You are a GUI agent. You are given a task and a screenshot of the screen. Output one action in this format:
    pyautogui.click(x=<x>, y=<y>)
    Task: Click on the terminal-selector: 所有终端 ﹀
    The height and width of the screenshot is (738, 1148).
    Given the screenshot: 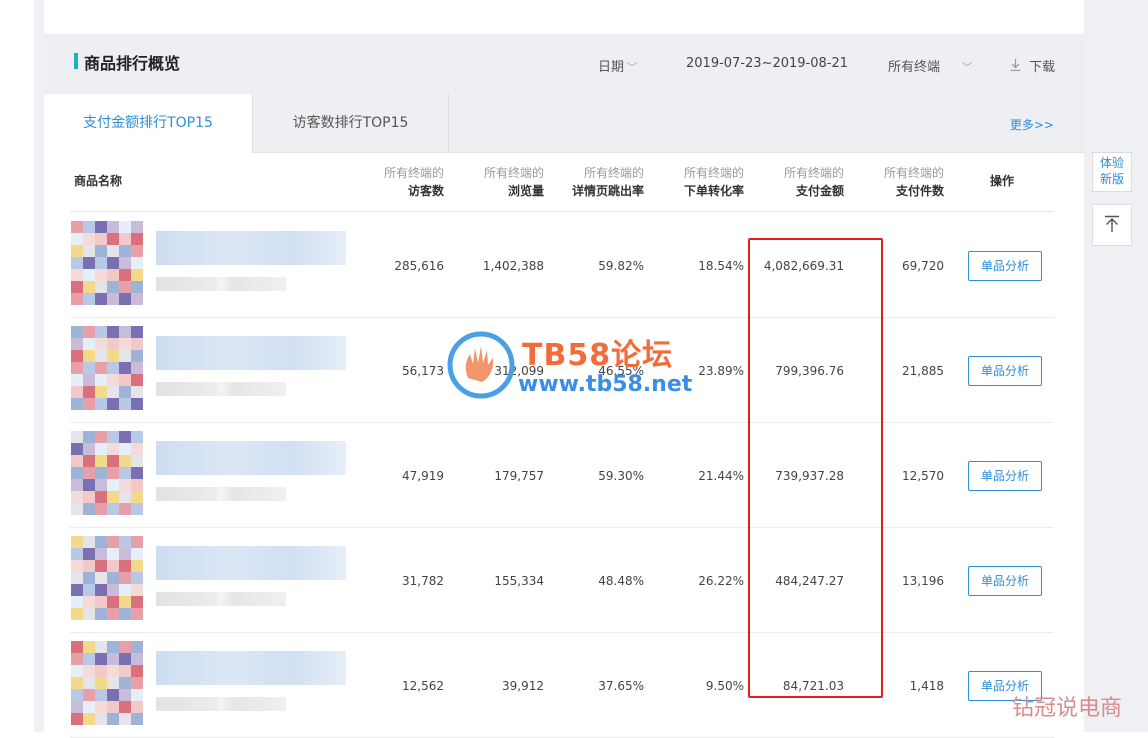 What is the action you would take?
    pyautogui.click(x=930, y=65)
    